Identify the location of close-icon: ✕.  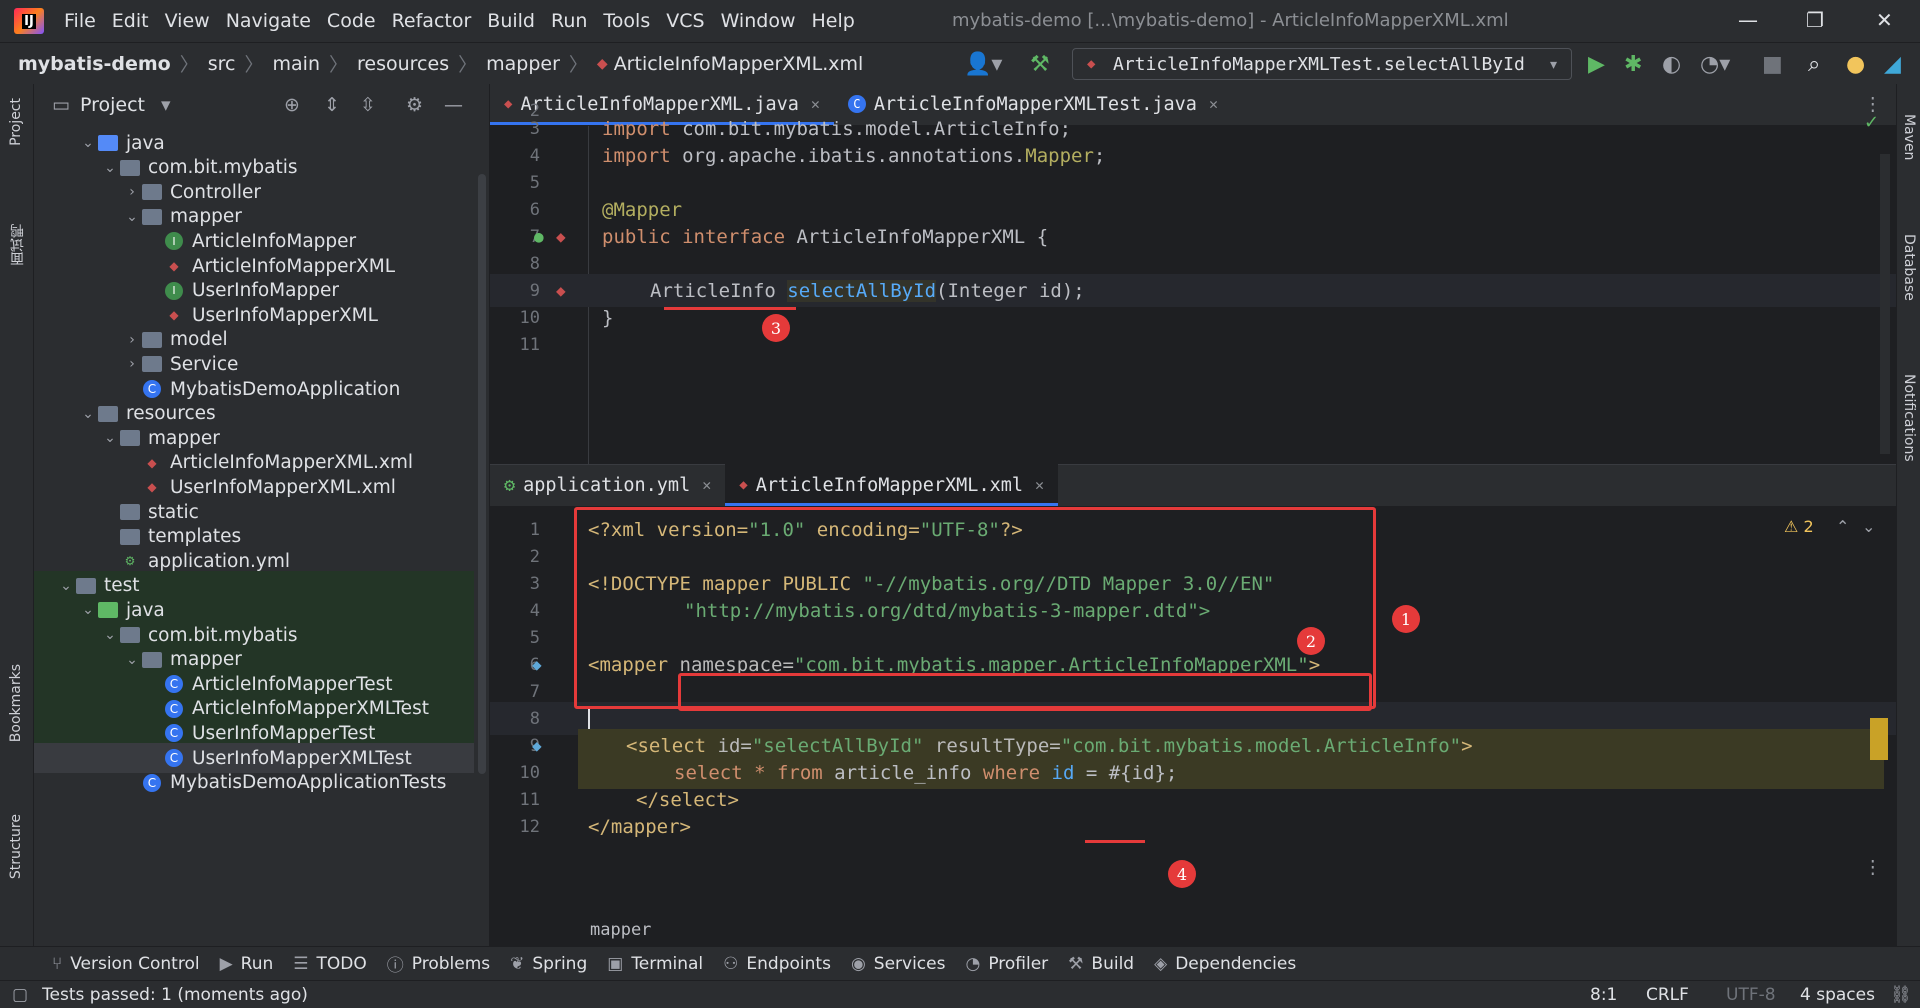
(1884, 20).